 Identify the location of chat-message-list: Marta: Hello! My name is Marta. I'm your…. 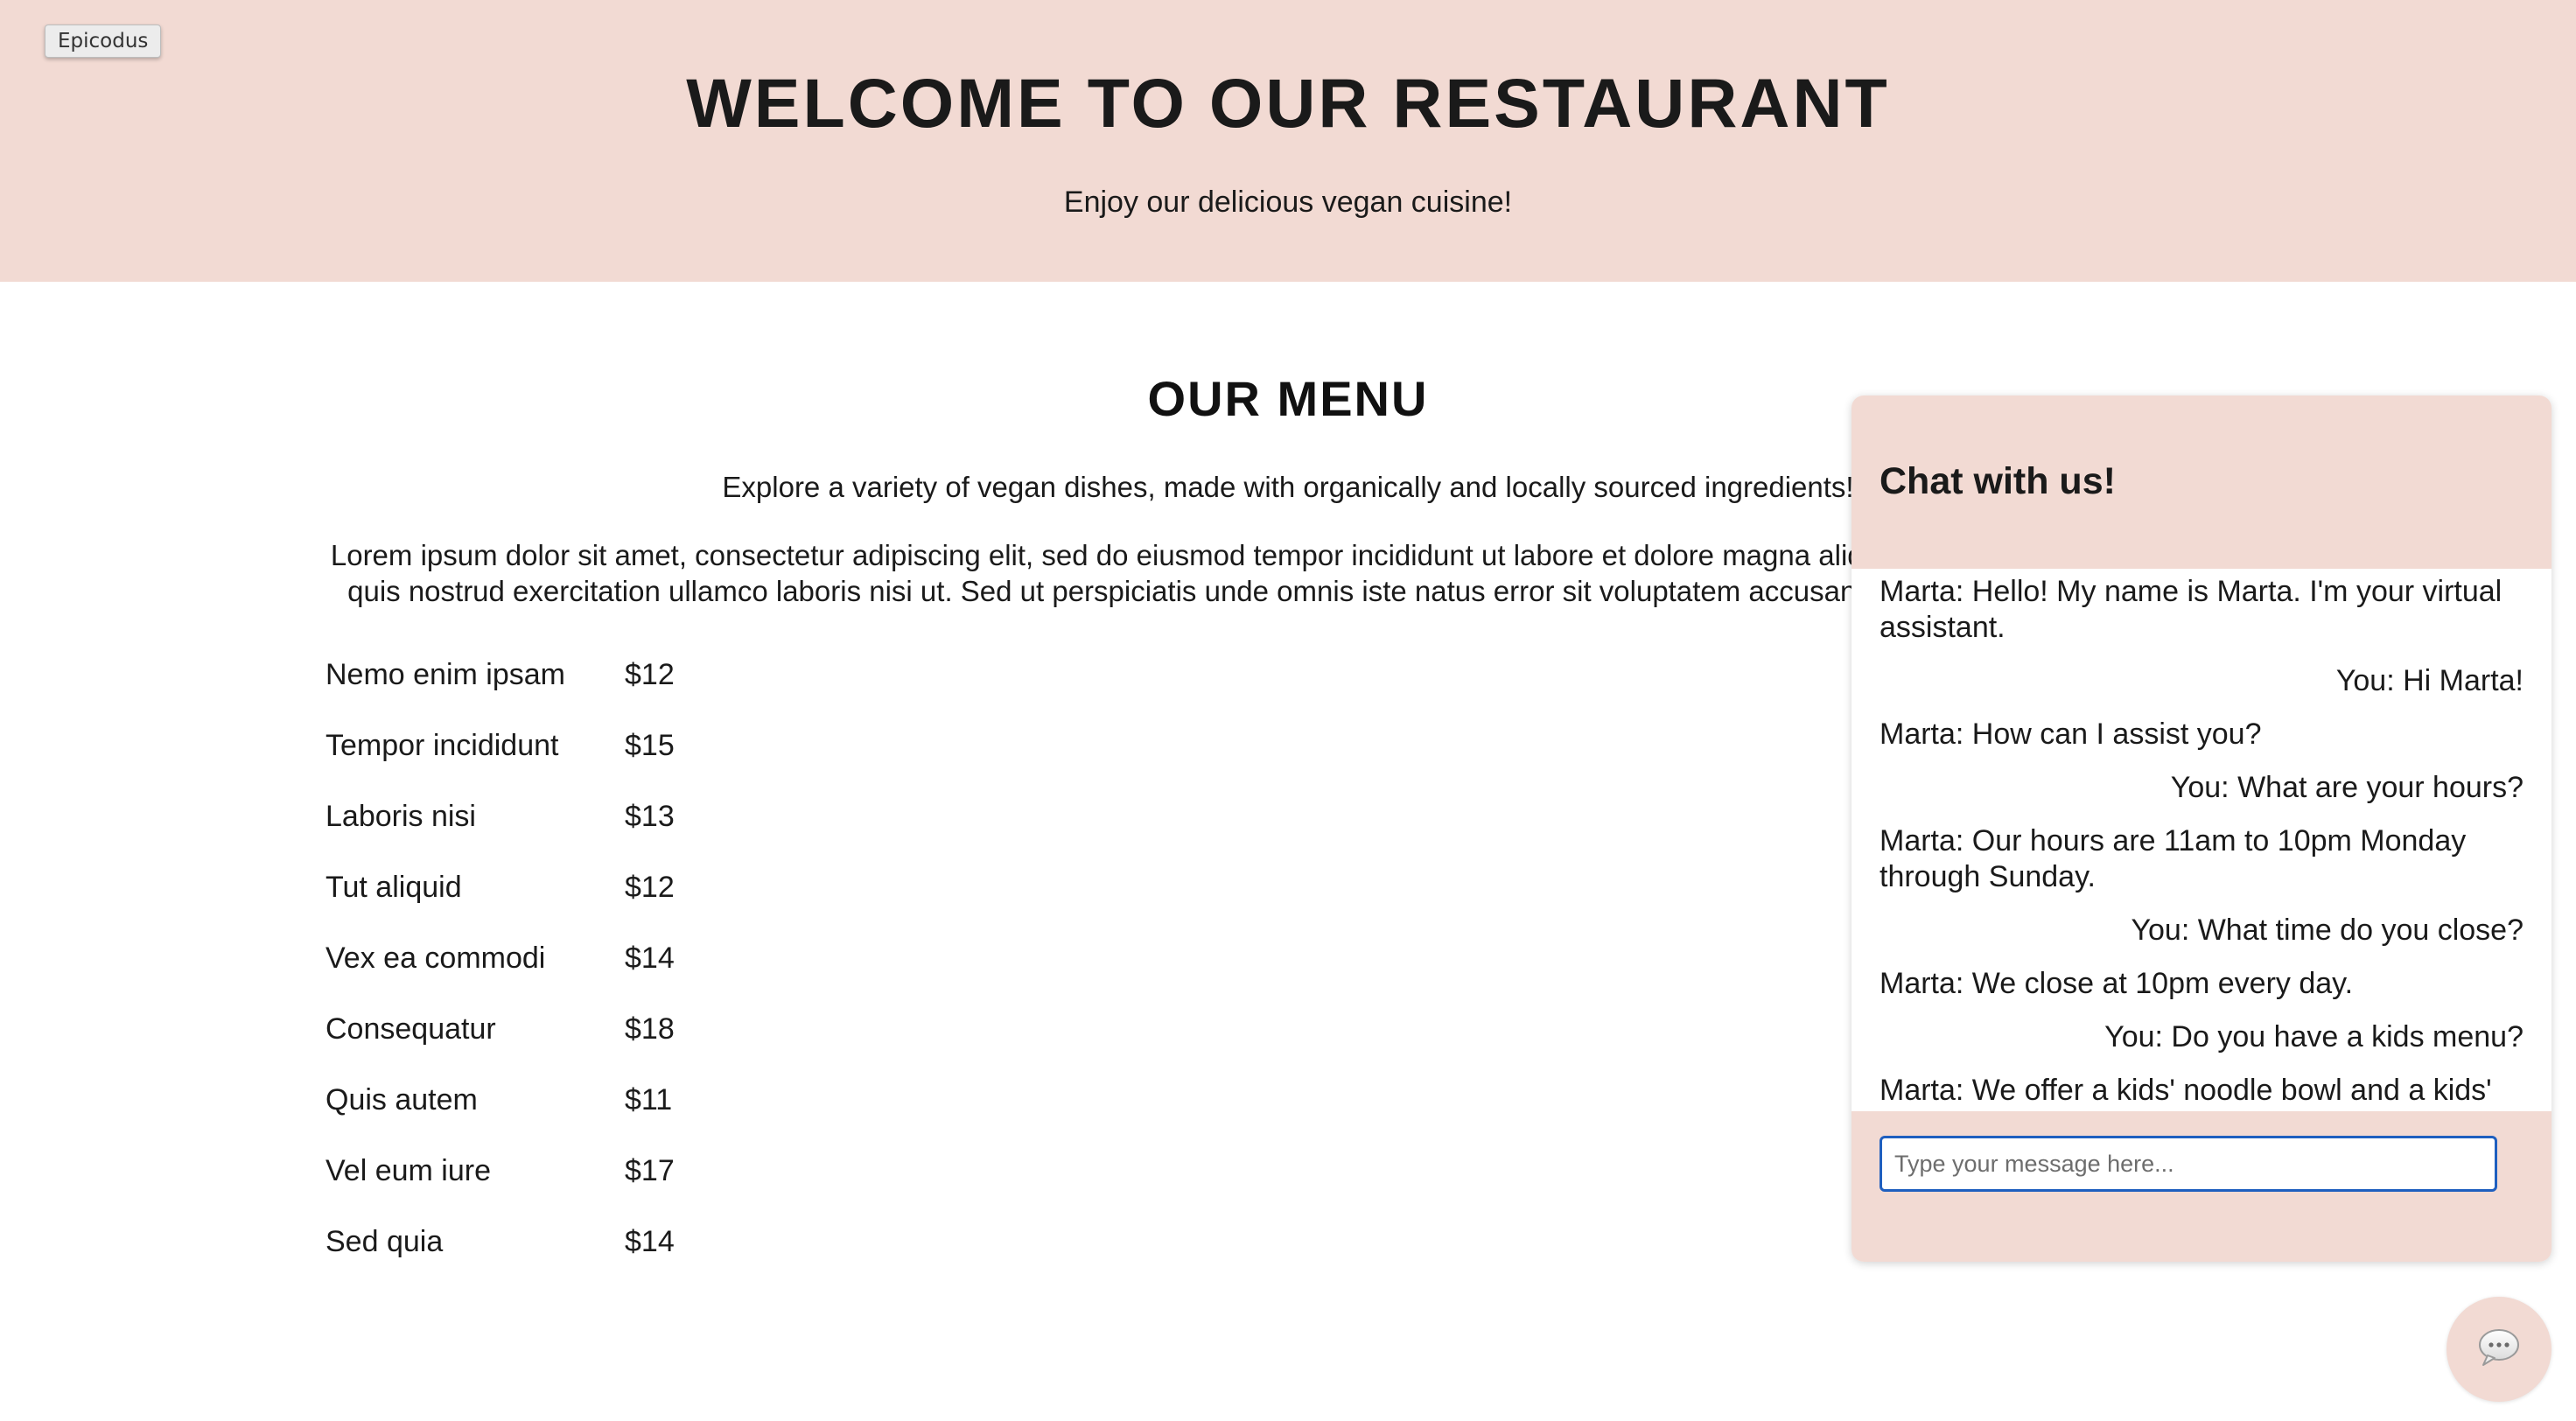
(2202, 839).